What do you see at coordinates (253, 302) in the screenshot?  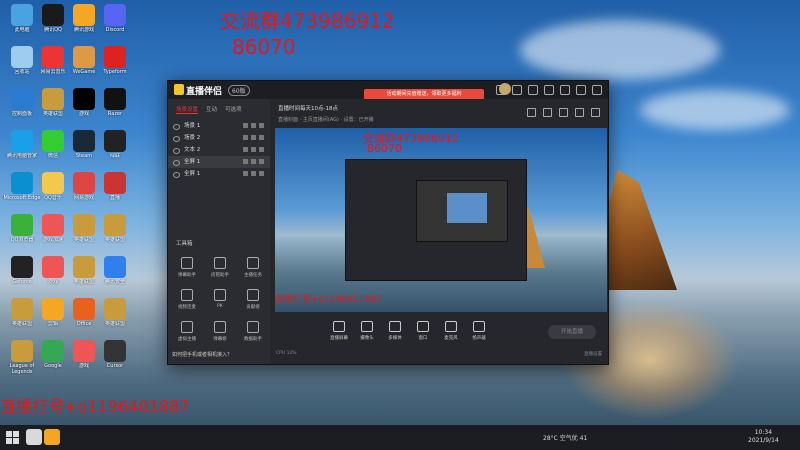 I see `tool-item: 贡献榜` at bounding box center [253, 302].